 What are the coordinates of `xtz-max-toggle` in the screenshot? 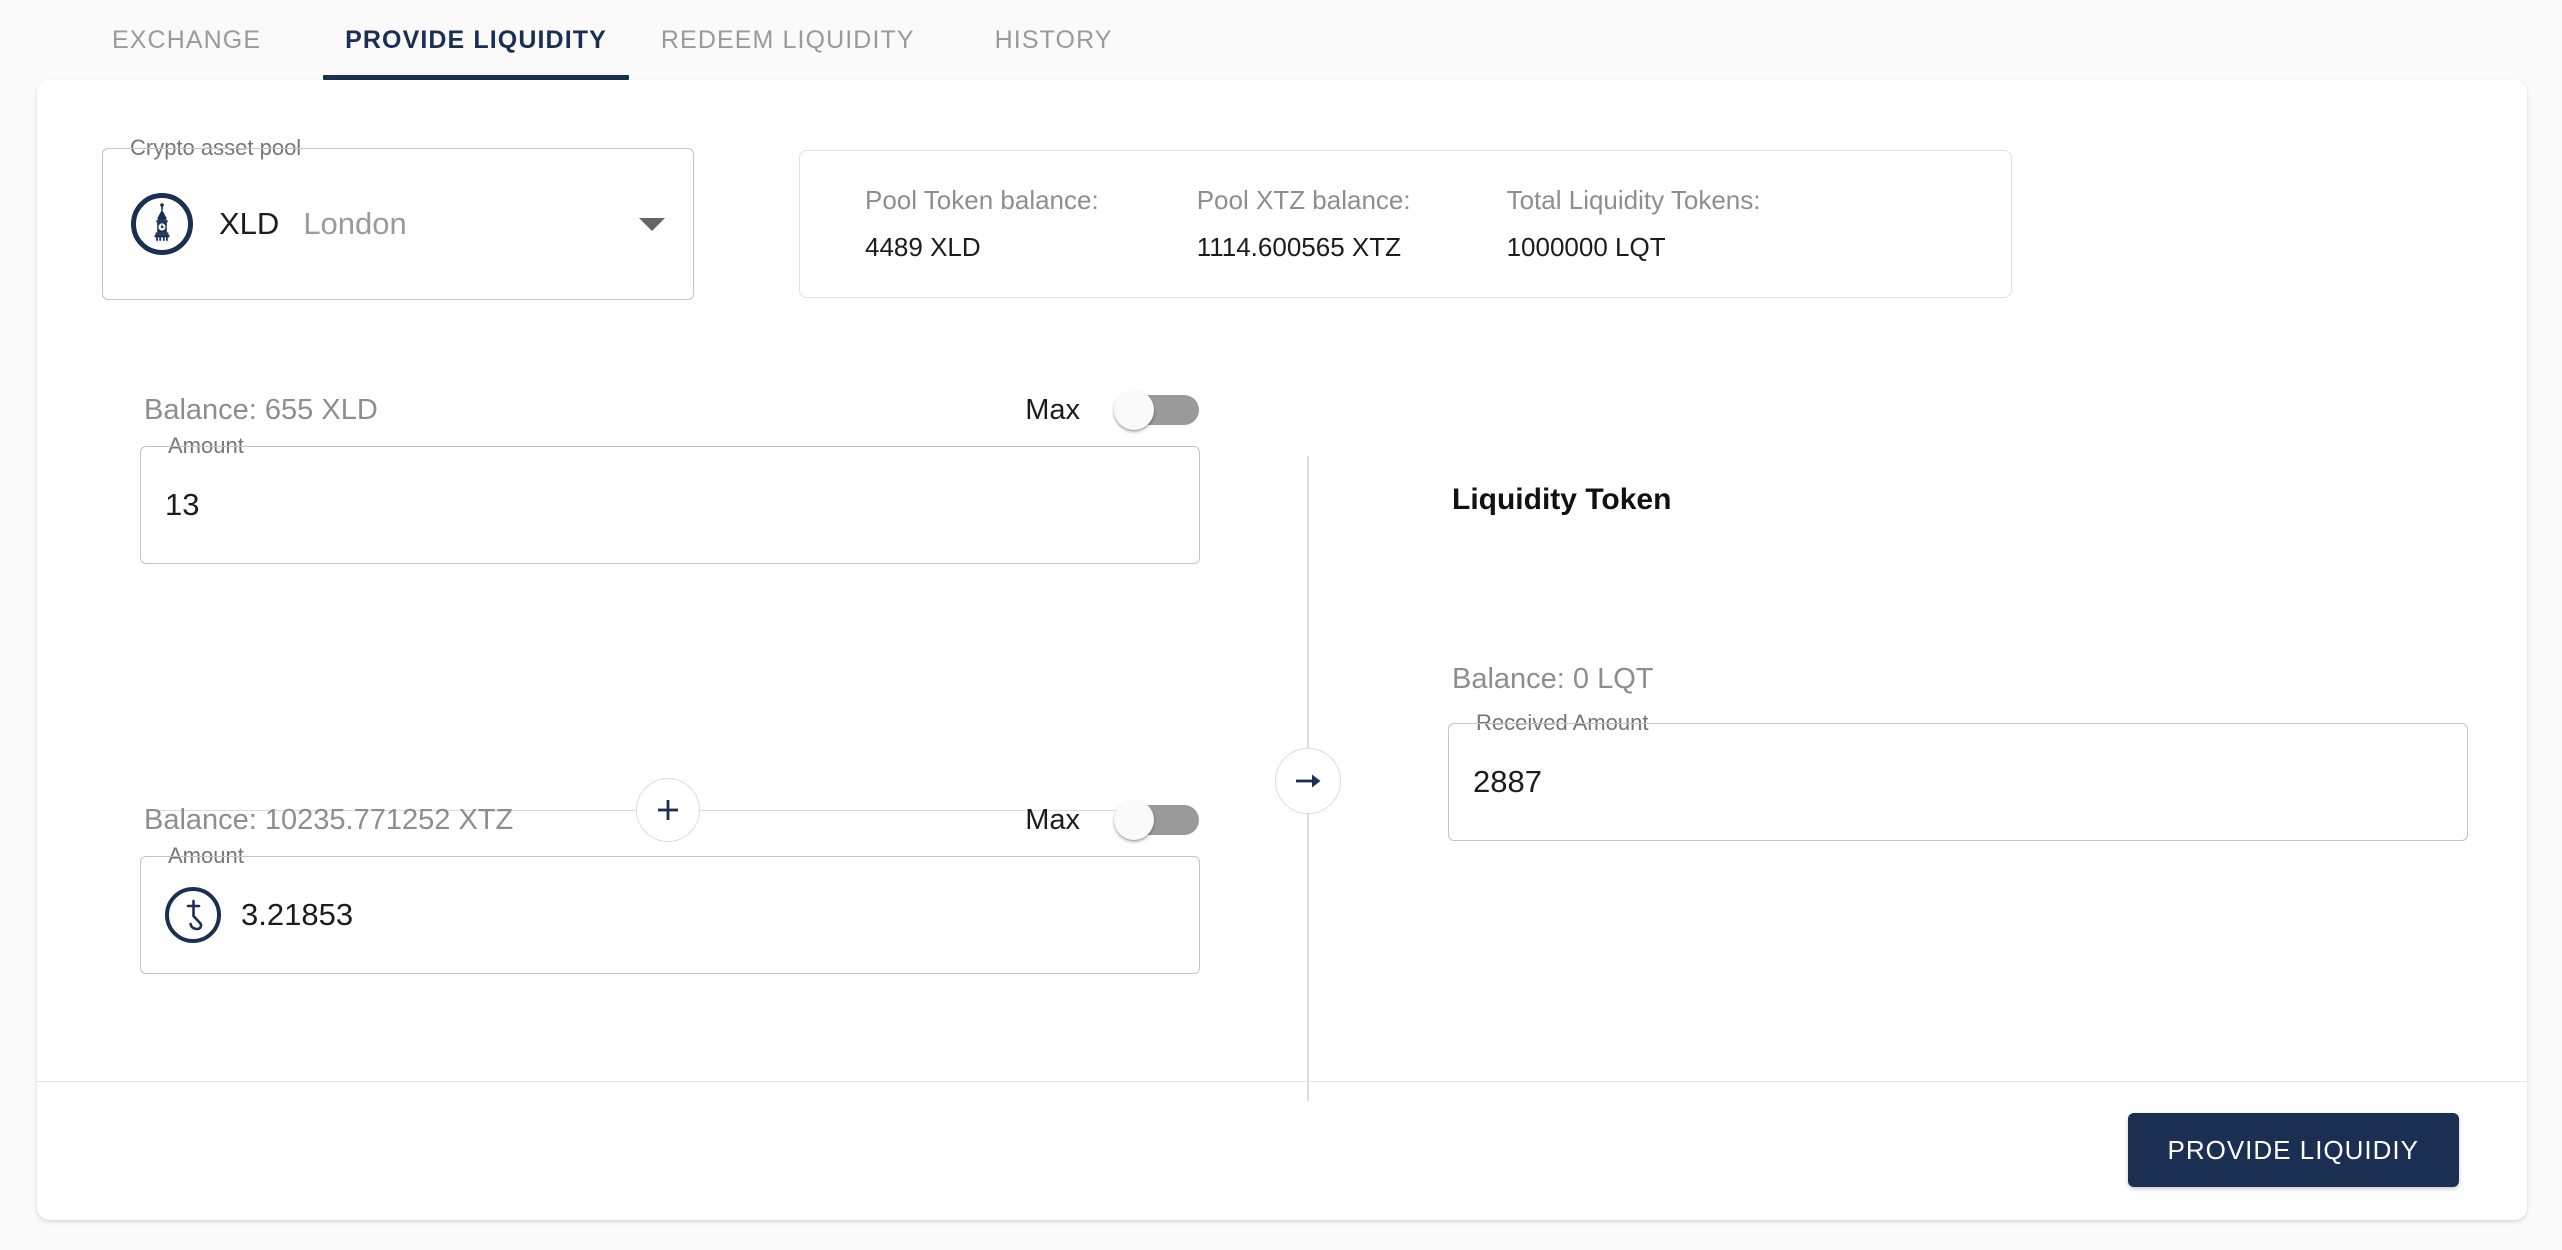 It's located at (1156, 820).